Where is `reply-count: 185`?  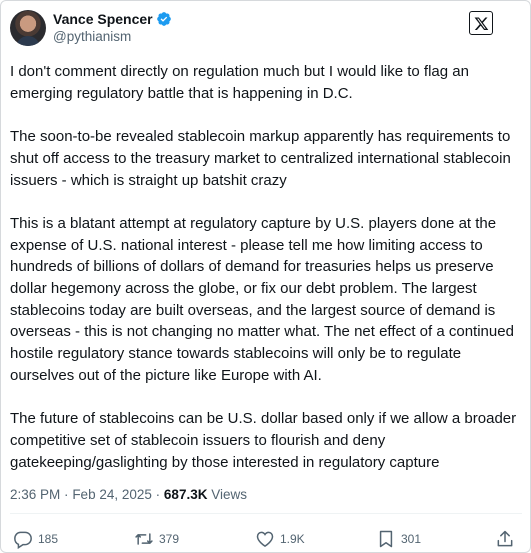 reply-count: 185 is located at coordinates (48, 539).